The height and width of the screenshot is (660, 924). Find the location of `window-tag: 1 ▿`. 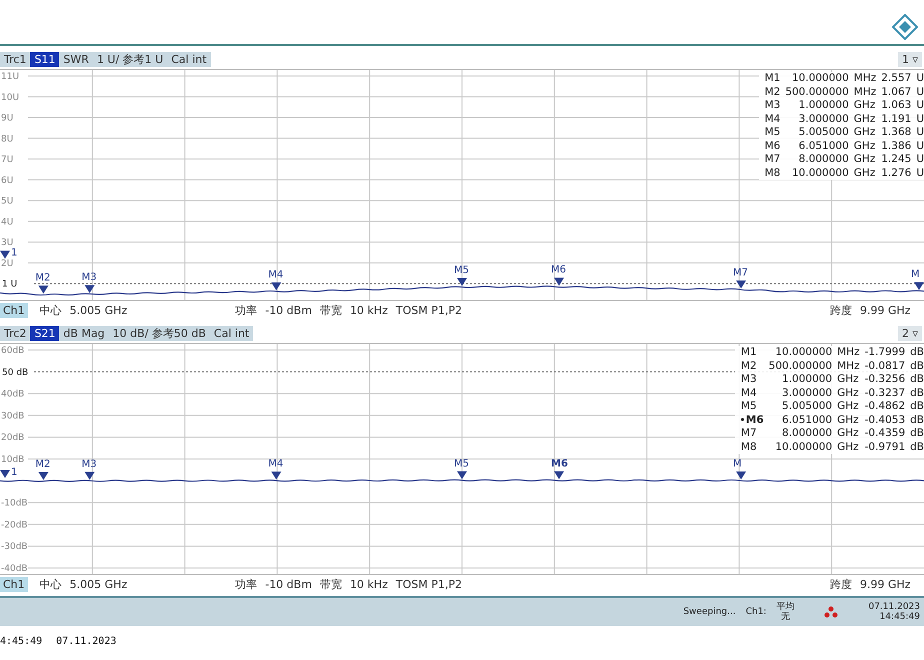

window-tag: 1 ▿ is located at coordinates (910, 59).